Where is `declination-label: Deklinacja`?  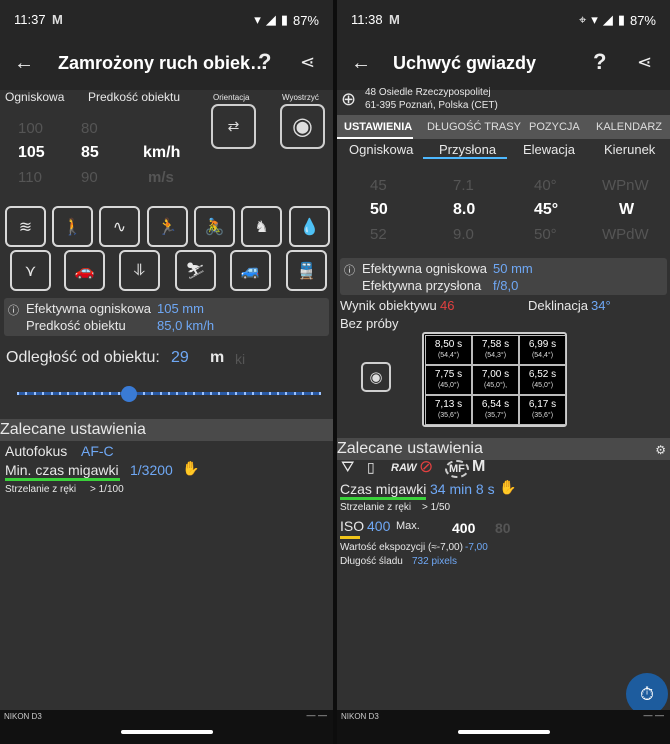 declination-label: Deklinacja is located at coordinates (558, 305).